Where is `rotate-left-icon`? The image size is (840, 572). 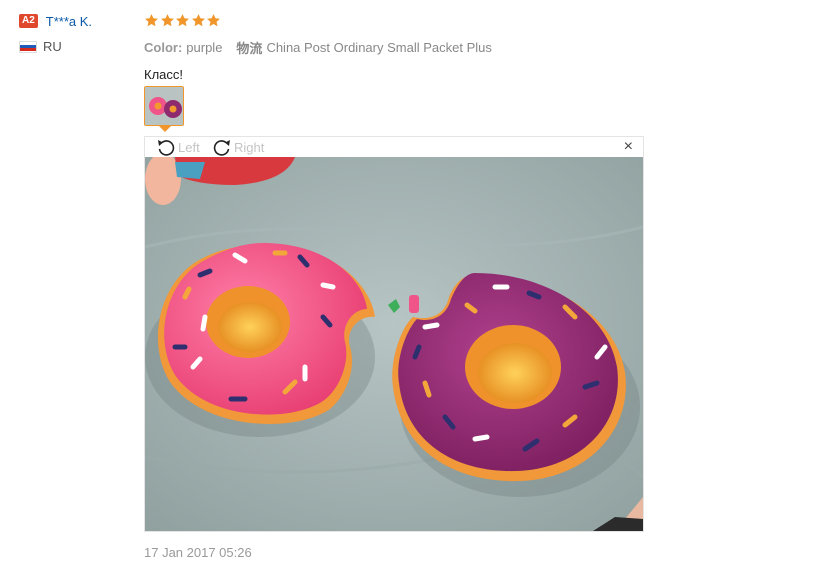 rotate-left-icon is located at coordinates (166, 148).